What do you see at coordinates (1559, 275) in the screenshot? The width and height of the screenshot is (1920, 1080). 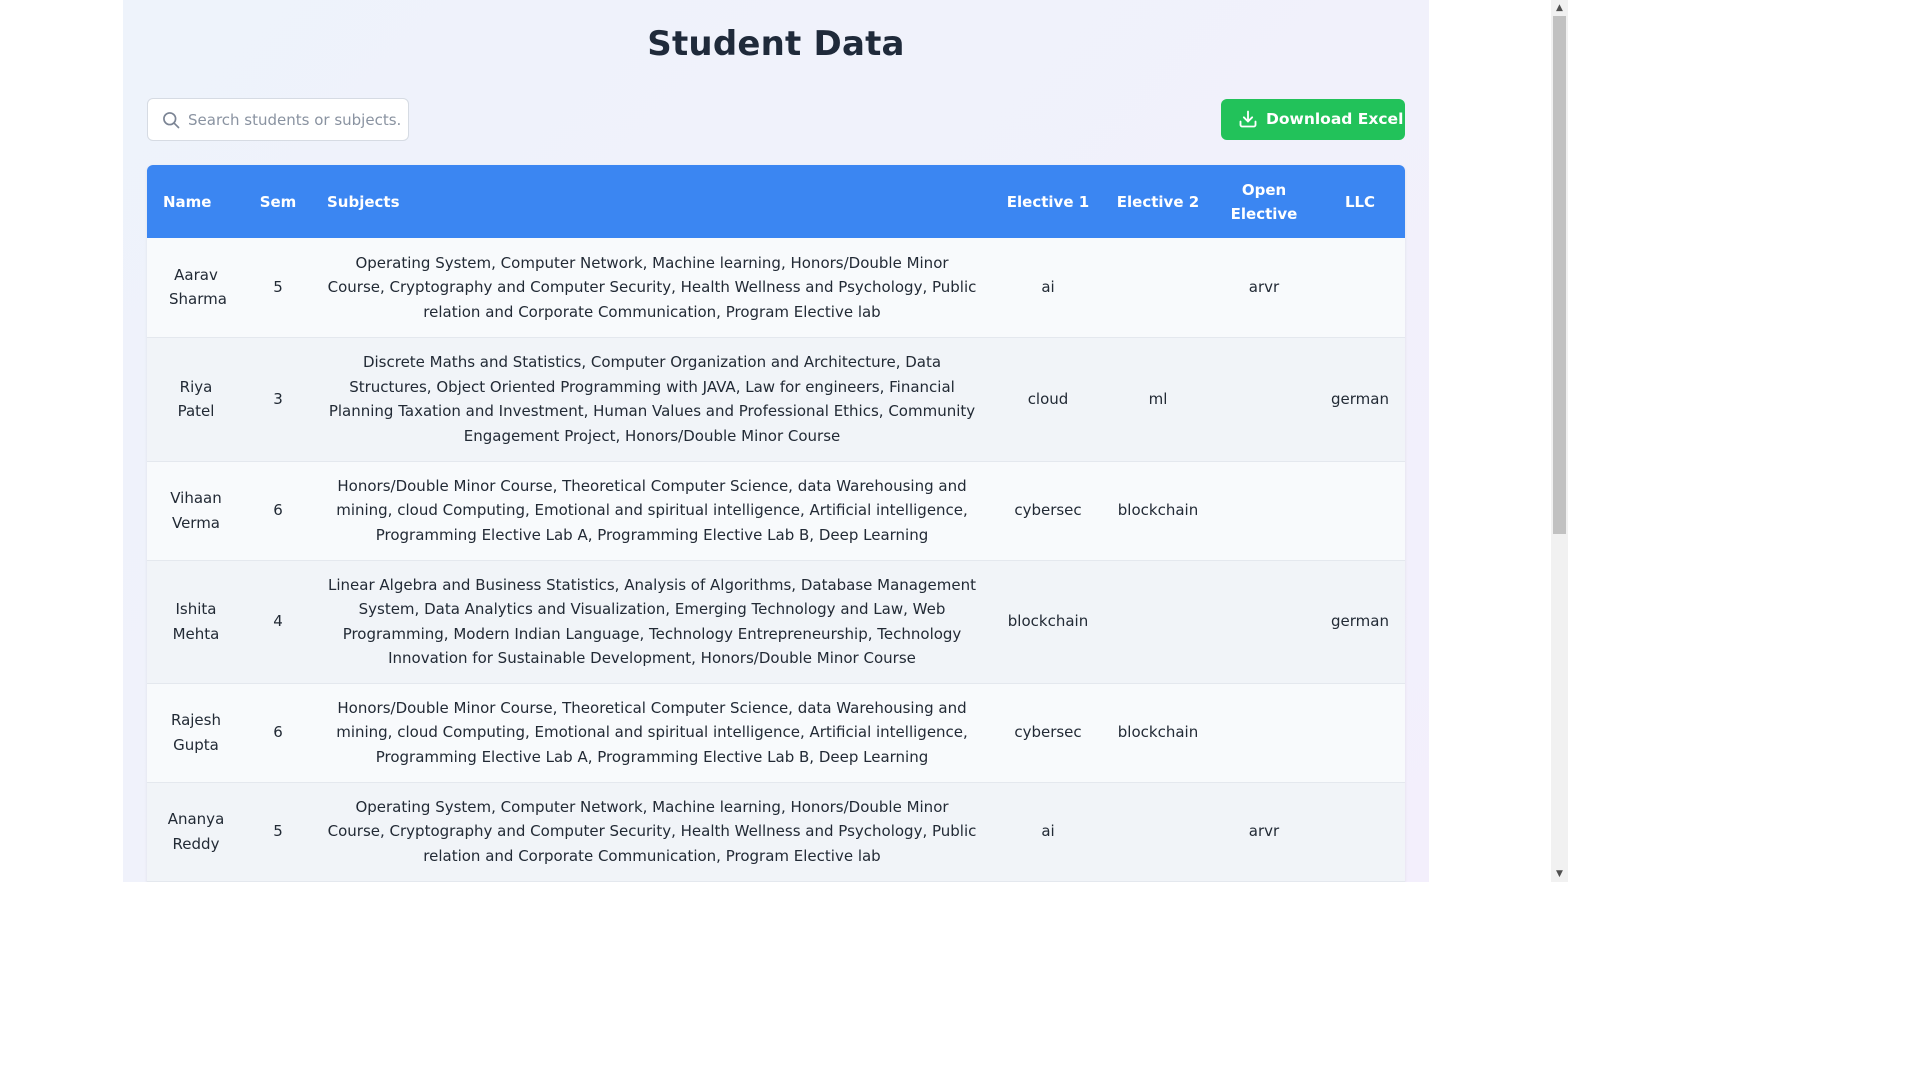 I see `page-scrollbar-thumb` at bounding box center [1559, 275].